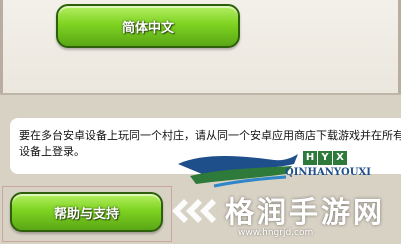  I want to click on brand-badge: H Y X, so click(325, 158).